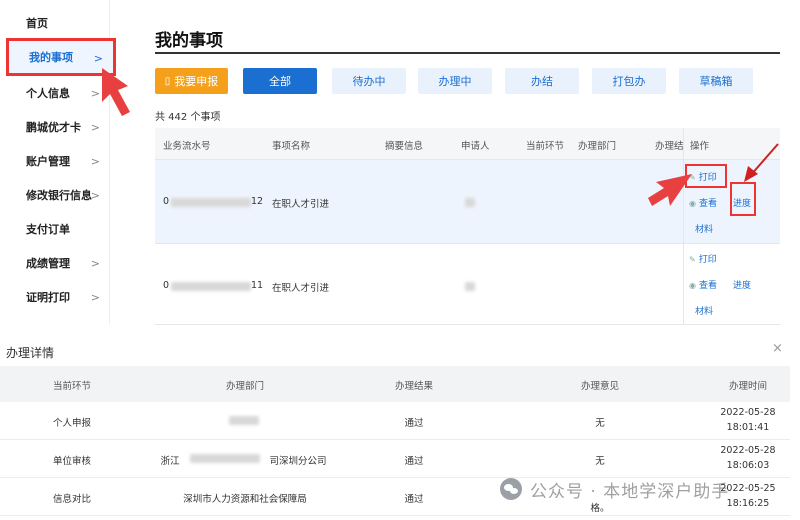  What do you see at coordinates (748, 465) in the screenshot?
I see `time: 18:06:03` at bounding box center [748, 465].